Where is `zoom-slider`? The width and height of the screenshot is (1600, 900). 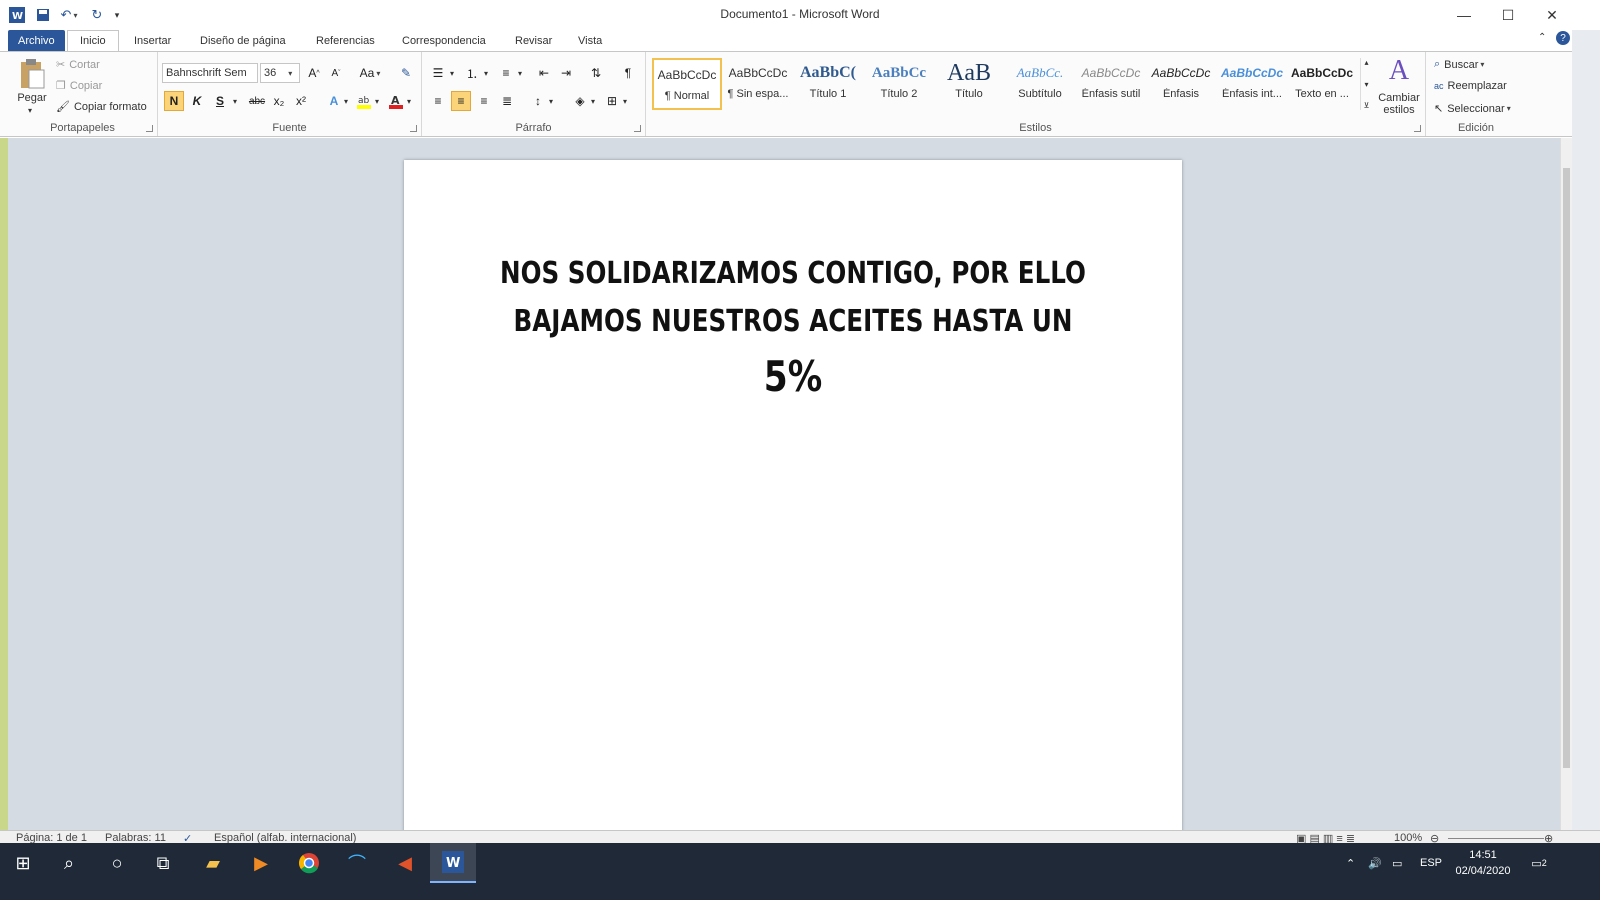
zoom-slider is located at coordinates (1496, 838).